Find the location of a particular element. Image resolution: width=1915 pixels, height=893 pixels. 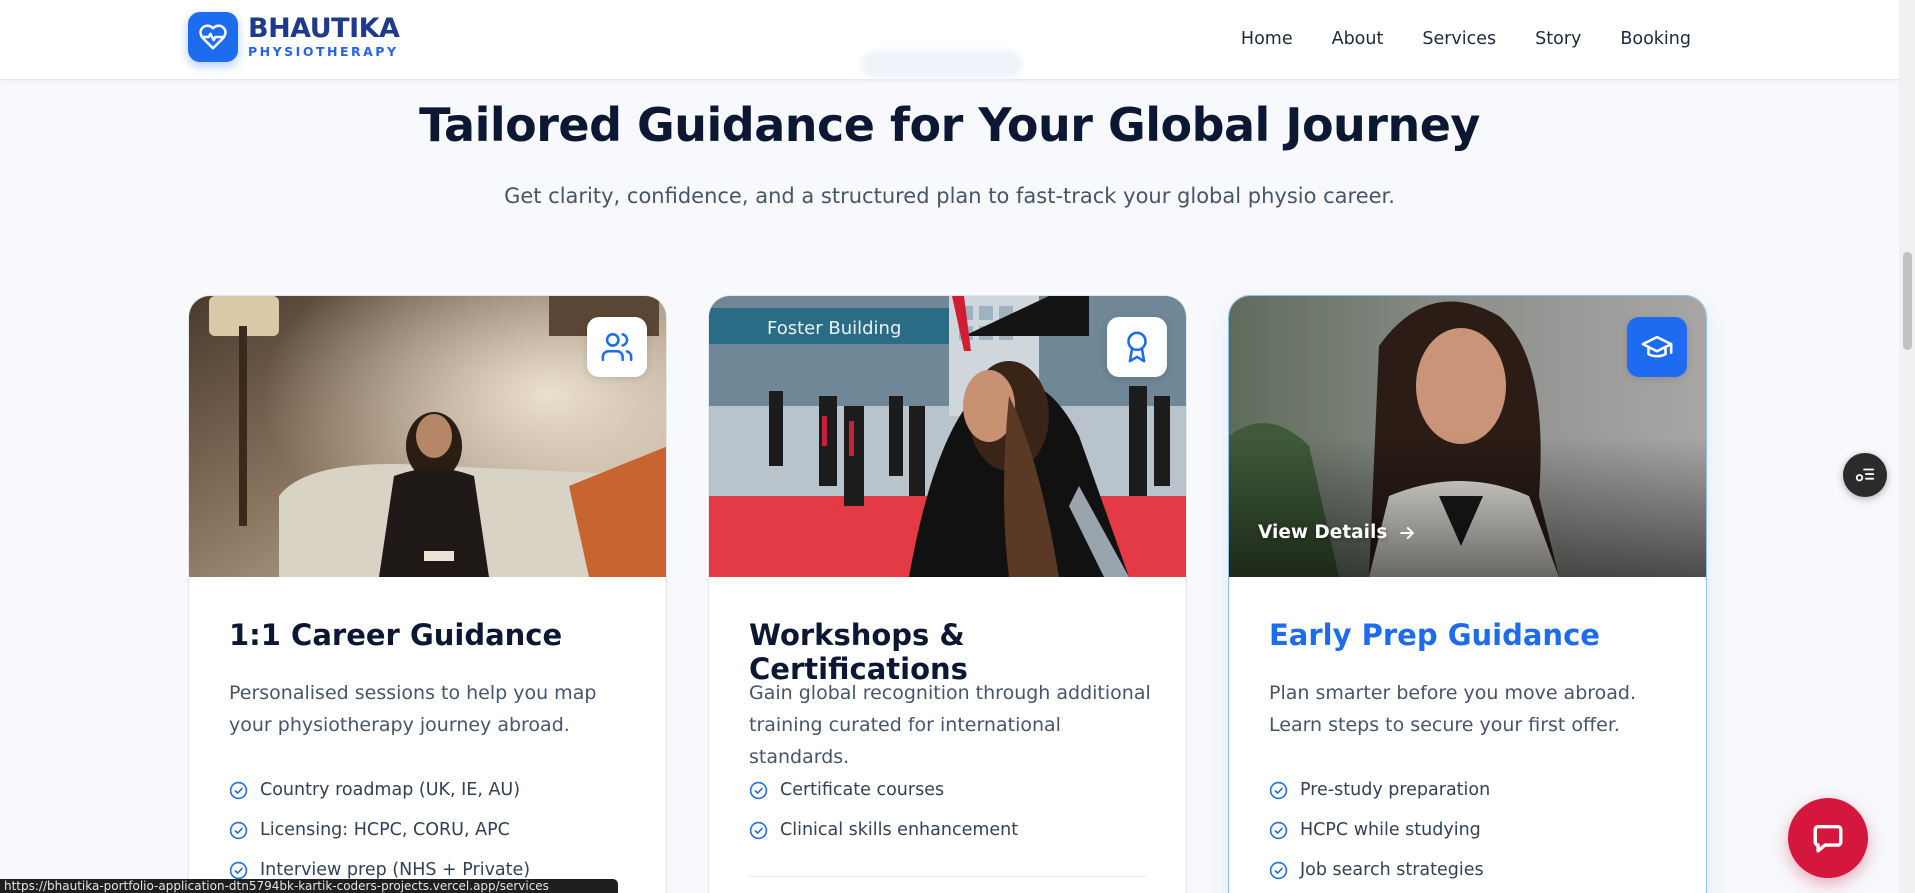

users-icon is located at coordinates (617, 347).